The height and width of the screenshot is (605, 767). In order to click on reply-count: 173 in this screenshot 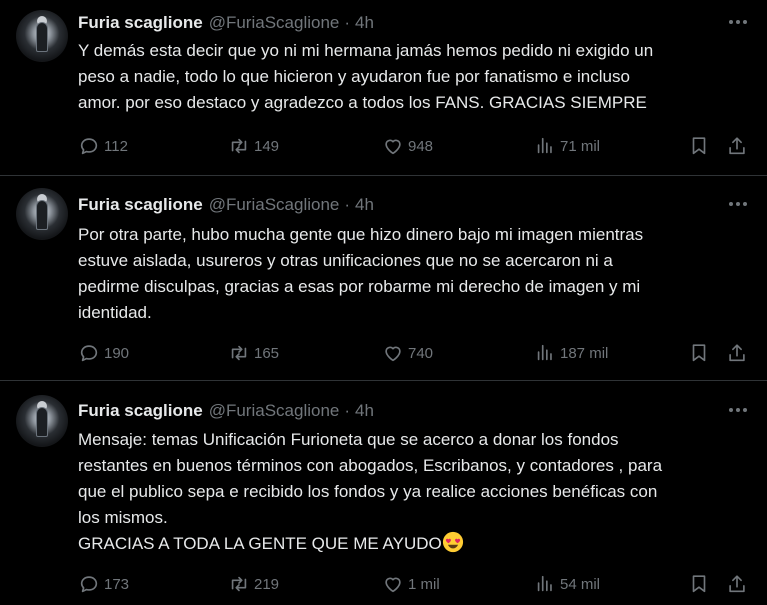, I will do `click(117, 584)`.